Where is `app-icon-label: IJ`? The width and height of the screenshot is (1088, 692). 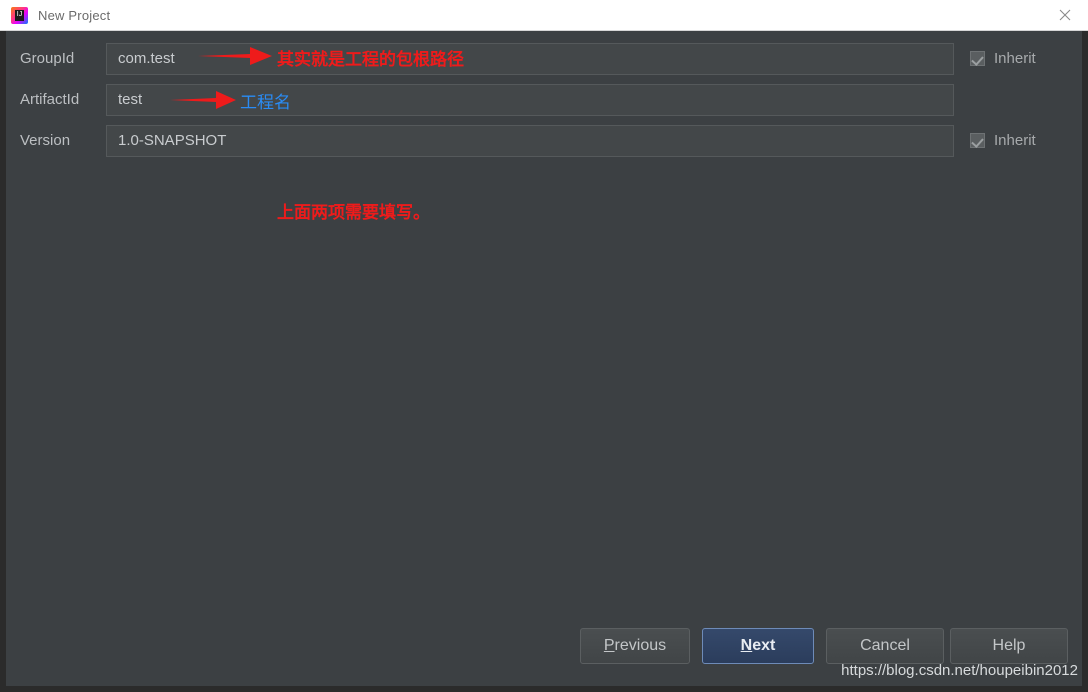
app-icon-label: IJ is located at coordinates (19, 14).